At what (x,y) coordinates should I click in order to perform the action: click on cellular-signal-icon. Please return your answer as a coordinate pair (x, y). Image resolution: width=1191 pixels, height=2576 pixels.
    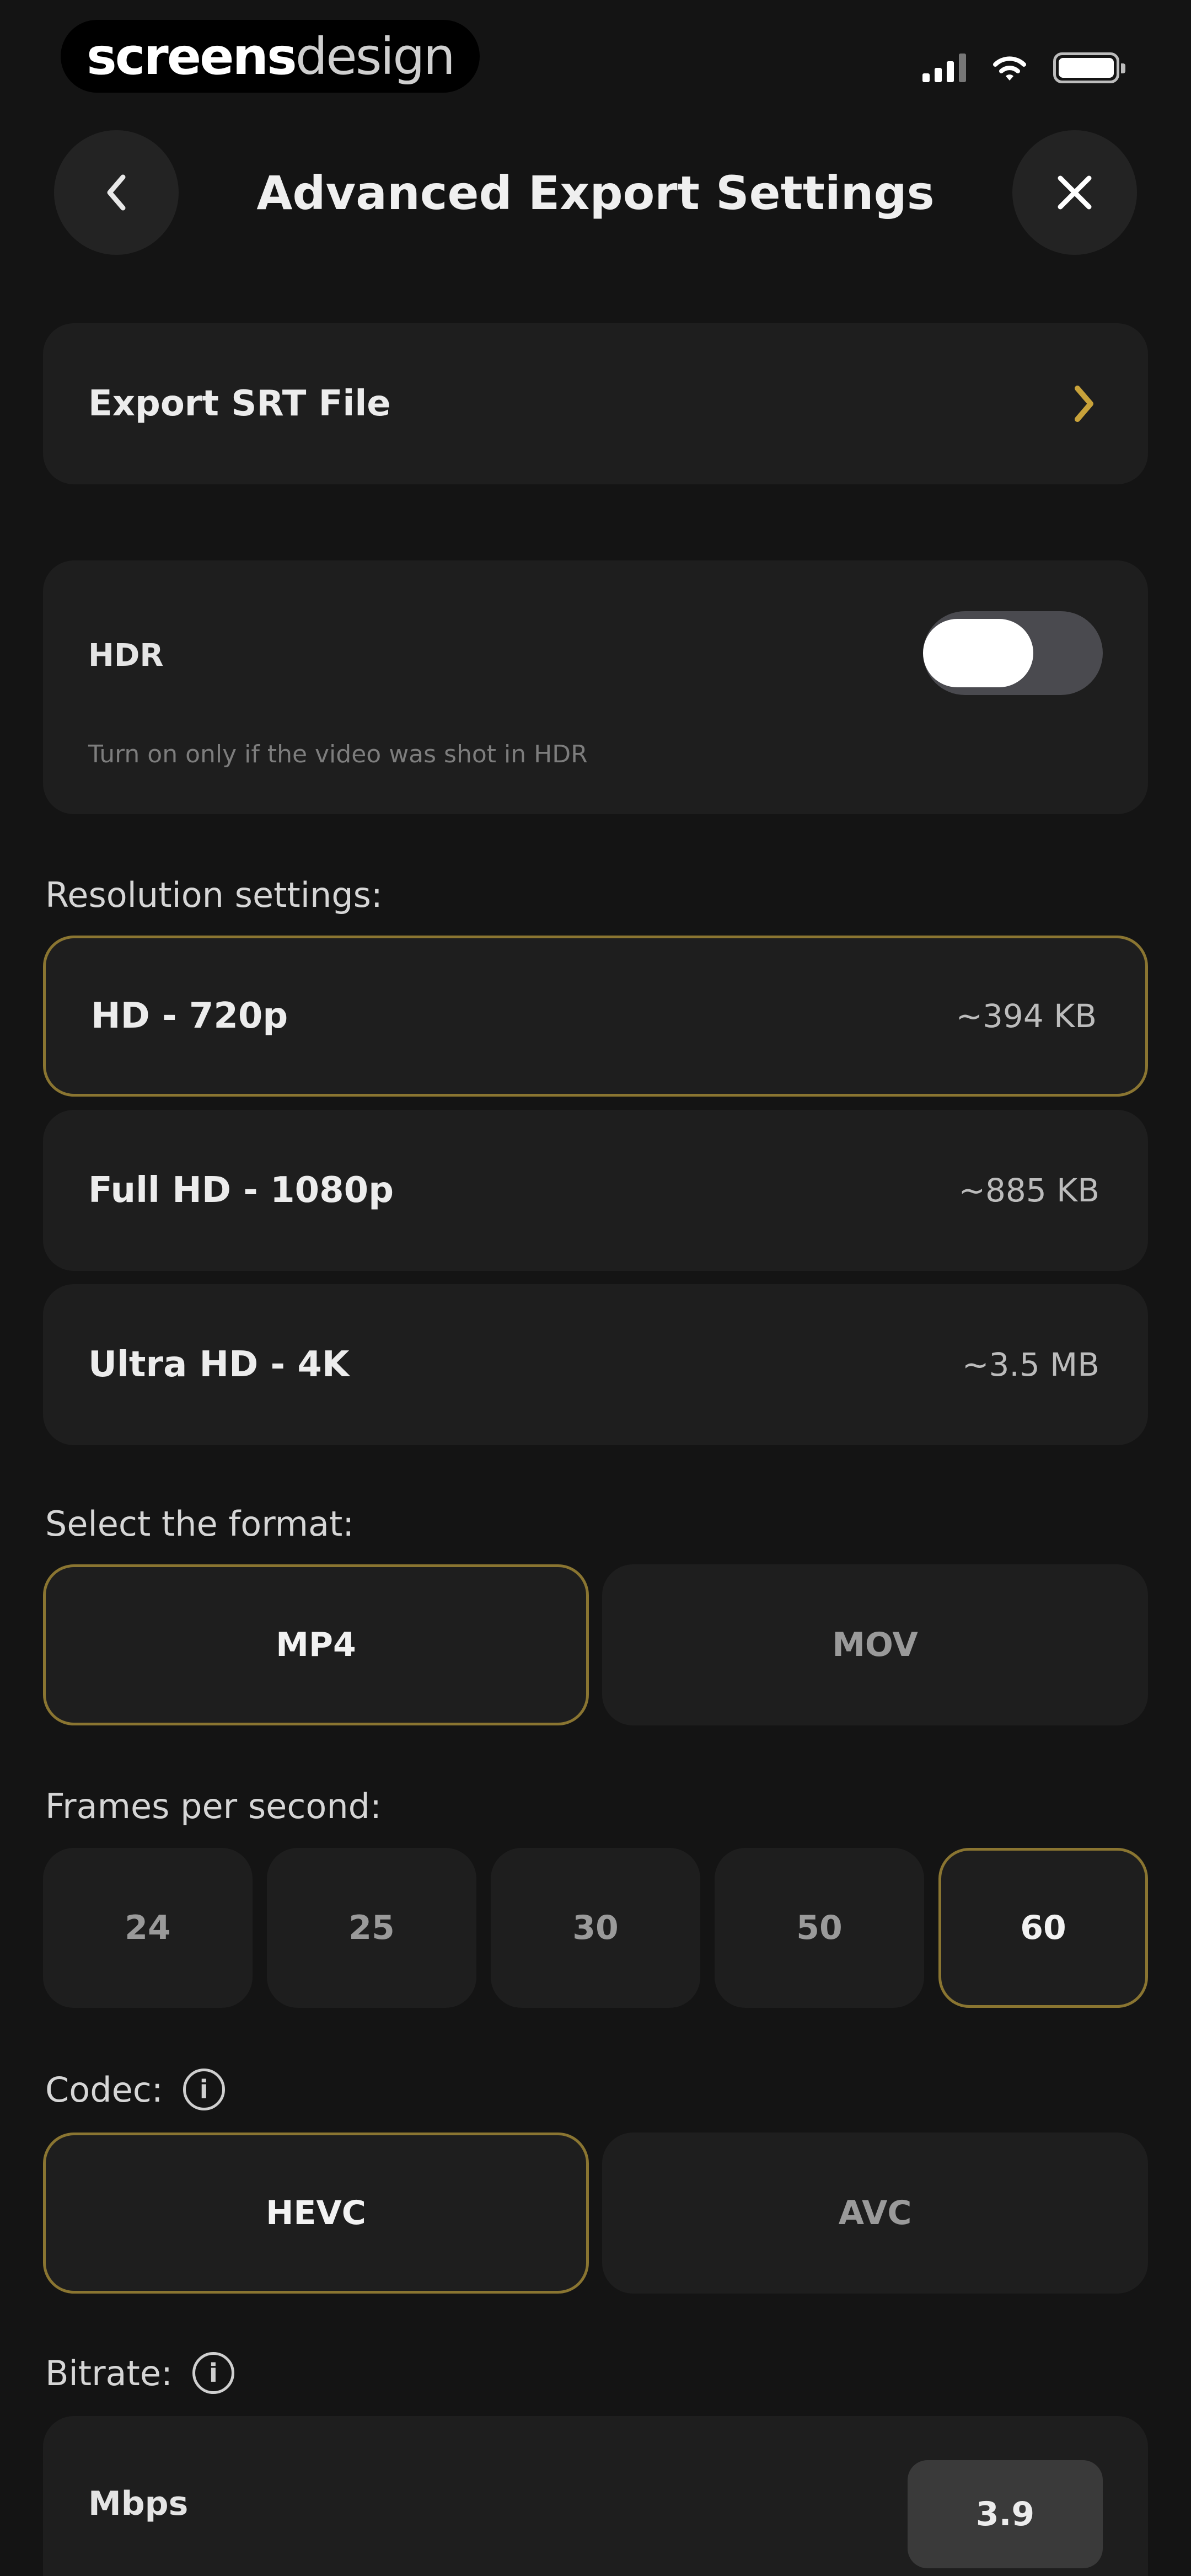
    Looking at the image, I should click on (944, 68).